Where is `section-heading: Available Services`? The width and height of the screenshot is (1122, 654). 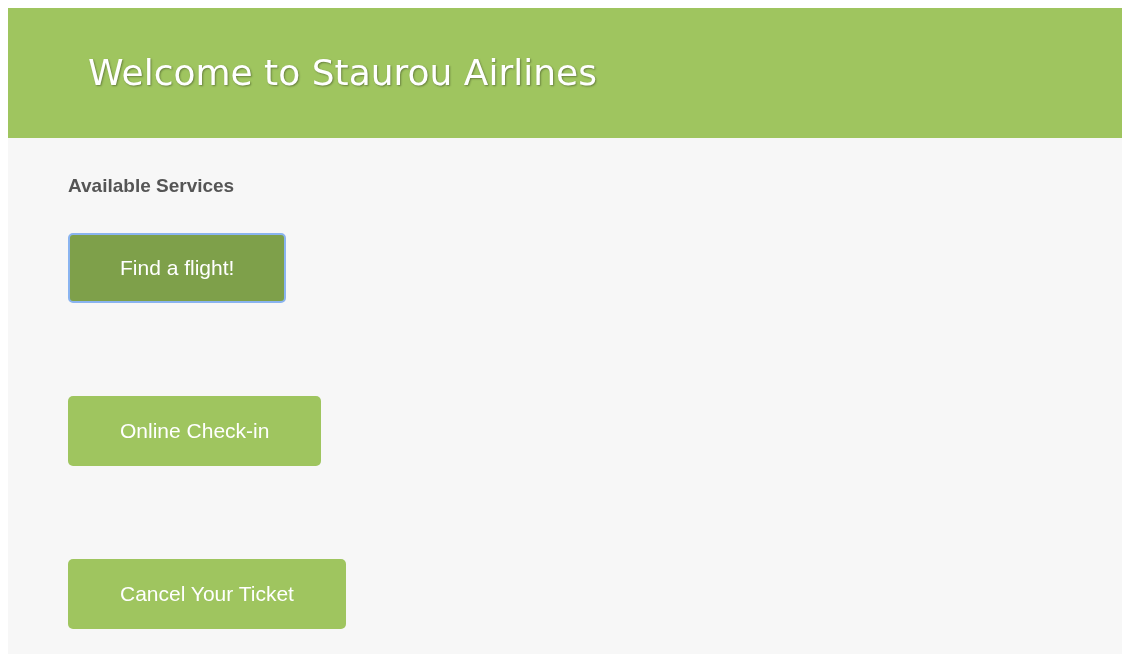 section-heading: Available Services is located at coordinates (151, 186).